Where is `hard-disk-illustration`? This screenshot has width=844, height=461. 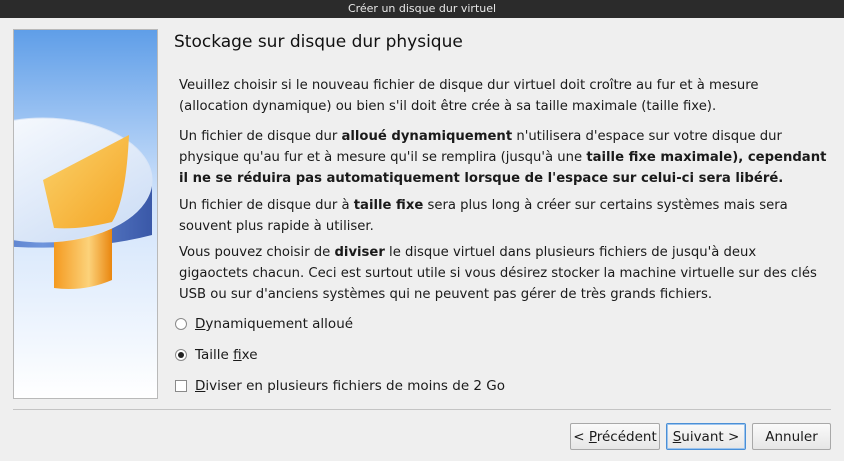
hard-disk-illustration is located at coordinates (85, 214).